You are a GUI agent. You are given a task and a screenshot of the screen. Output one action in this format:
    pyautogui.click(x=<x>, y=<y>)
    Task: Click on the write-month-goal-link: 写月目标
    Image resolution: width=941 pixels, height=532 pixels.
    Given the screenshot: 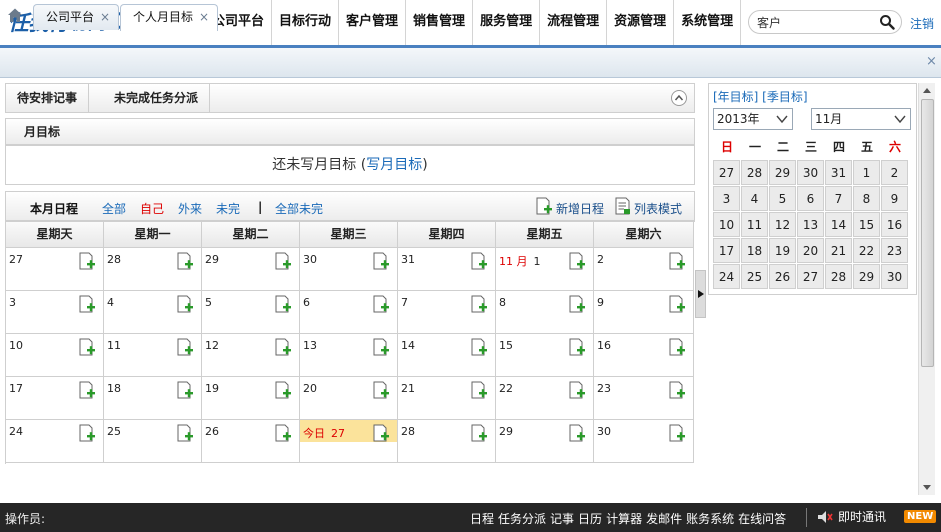 What is the action you would take?
    pyautogui.click(x=394, y=165)
    